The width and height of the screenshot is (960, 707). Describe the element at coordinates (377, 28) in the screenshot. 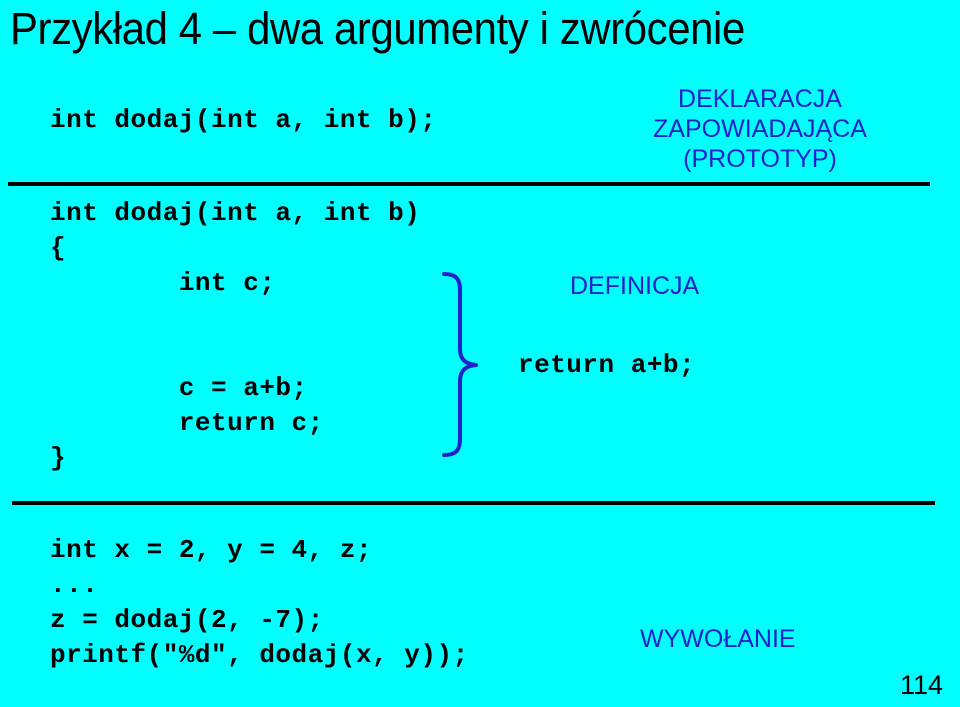

I see `page-title: Przykład 4 – dwa argumenty i zwrócenie` at that location.